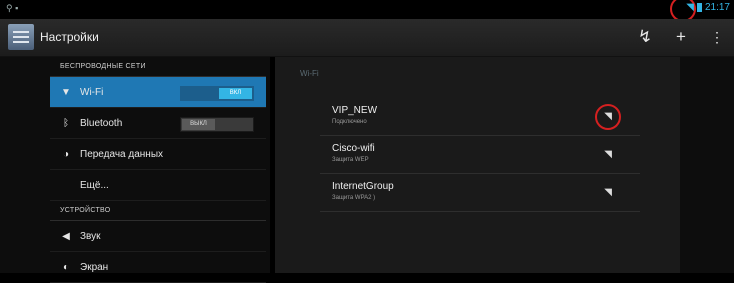 This screenshot has height=283, width=734. What do you see at coordinates (66, 267) in the screenshot?
I see `display-icon: ◐` at bounding box center [66, 267].